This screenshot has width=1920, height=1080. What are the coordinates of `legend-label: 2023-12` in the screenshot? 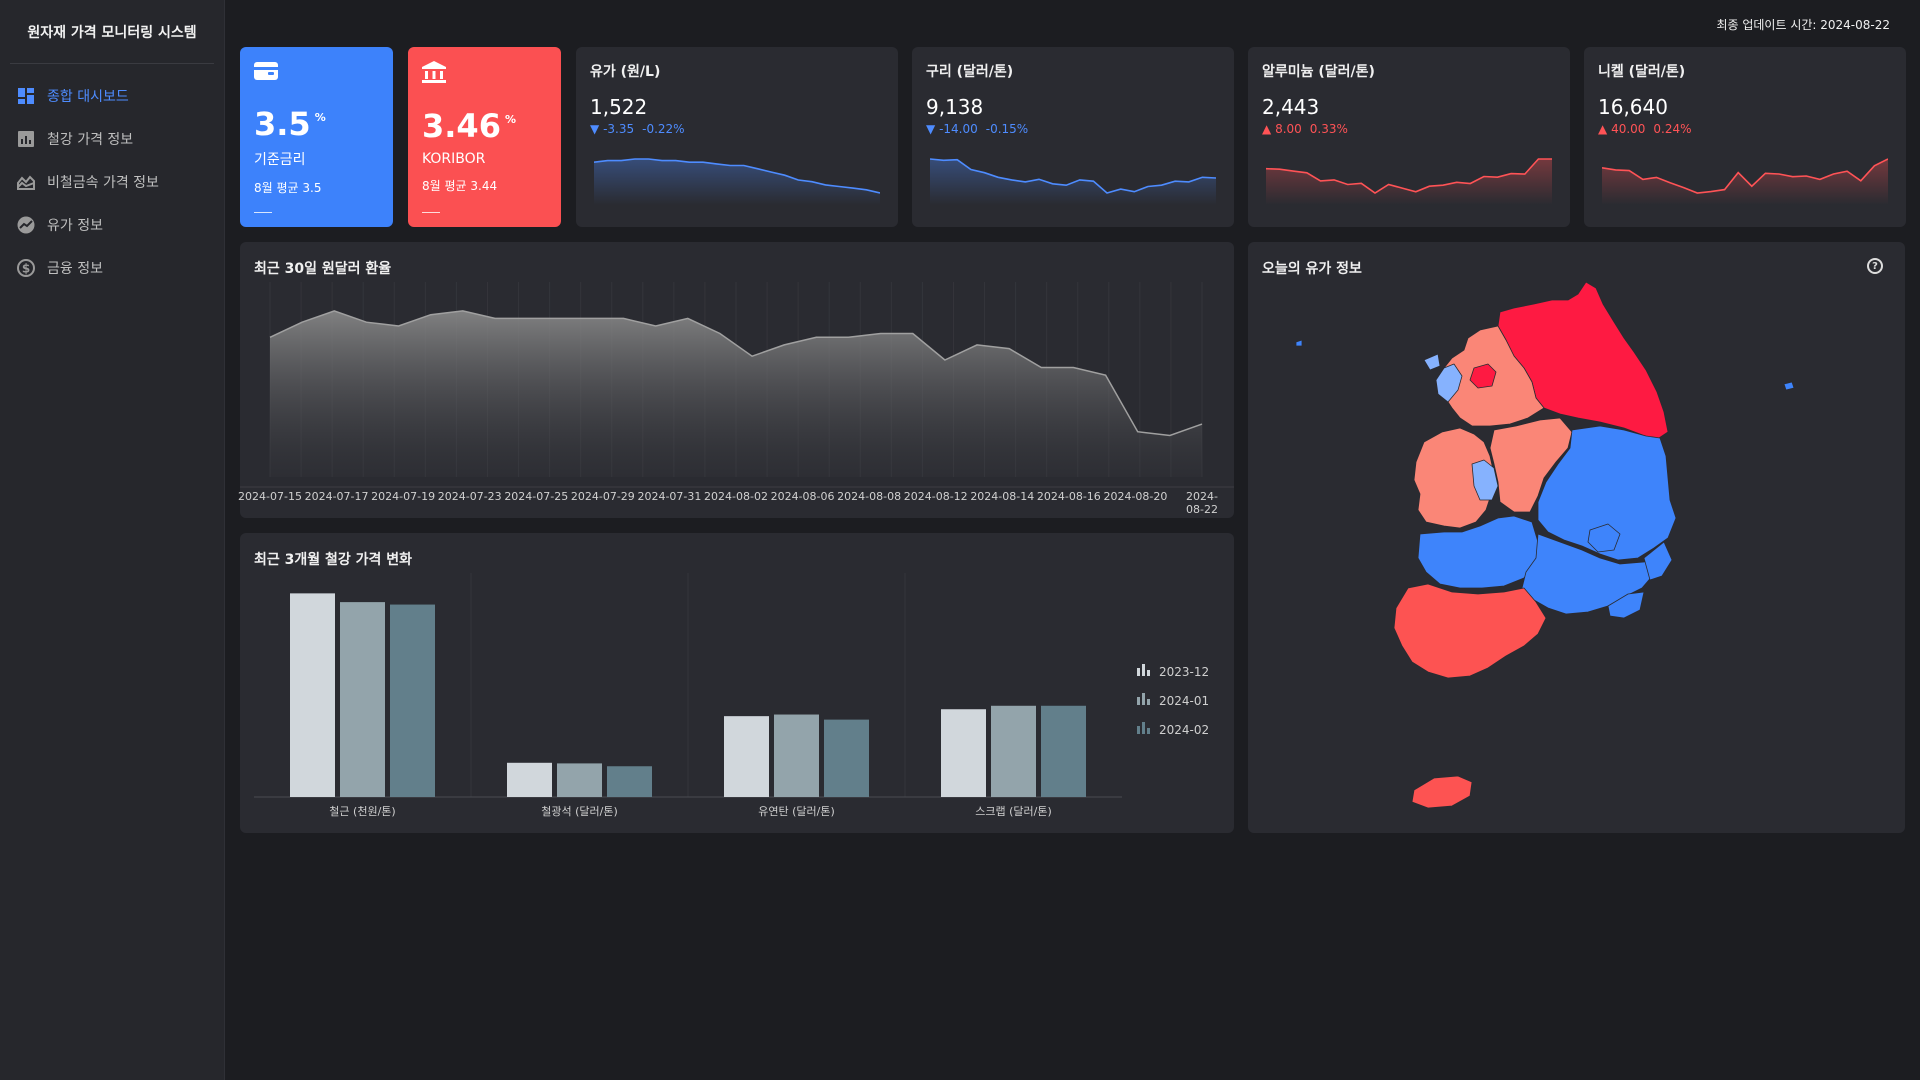 It's located at (1184, 671).